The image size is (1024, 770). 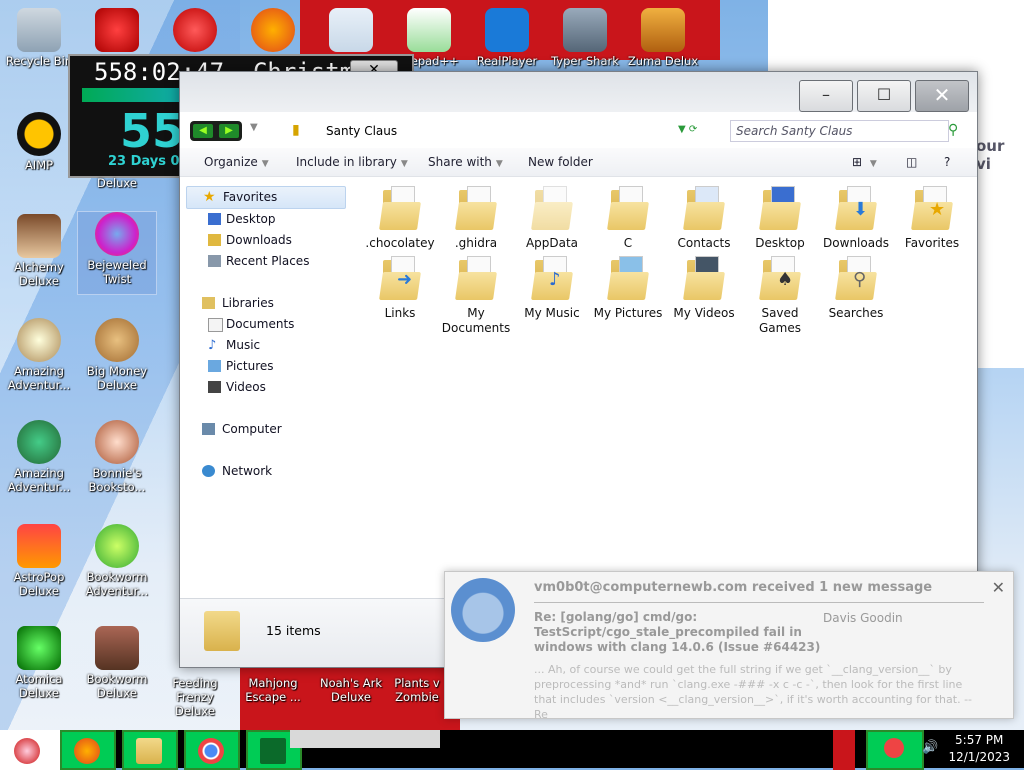 I want to click on maximize-button: ☐, so click(x=884, y=96).